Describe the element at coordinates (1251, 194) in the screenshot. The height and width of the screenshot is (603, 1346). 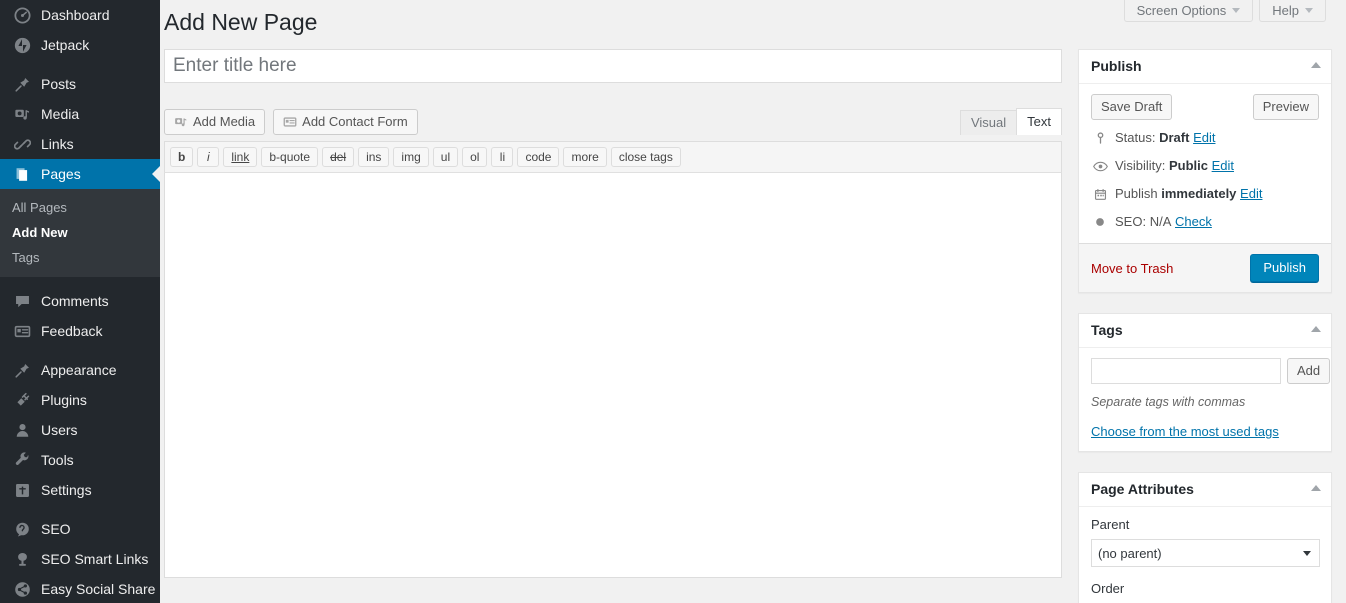
I see `publish-date-edit-link: Edit` at that location.